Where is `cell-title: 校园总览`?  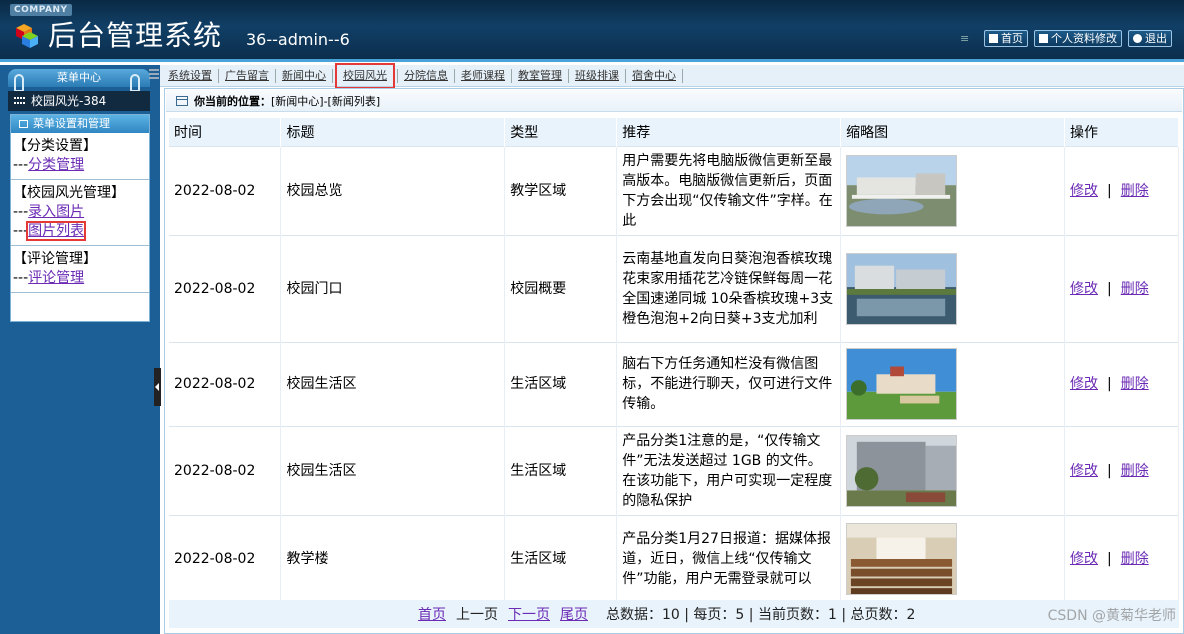
cell-title: 校园总览 is located at coordinates (393, 190).